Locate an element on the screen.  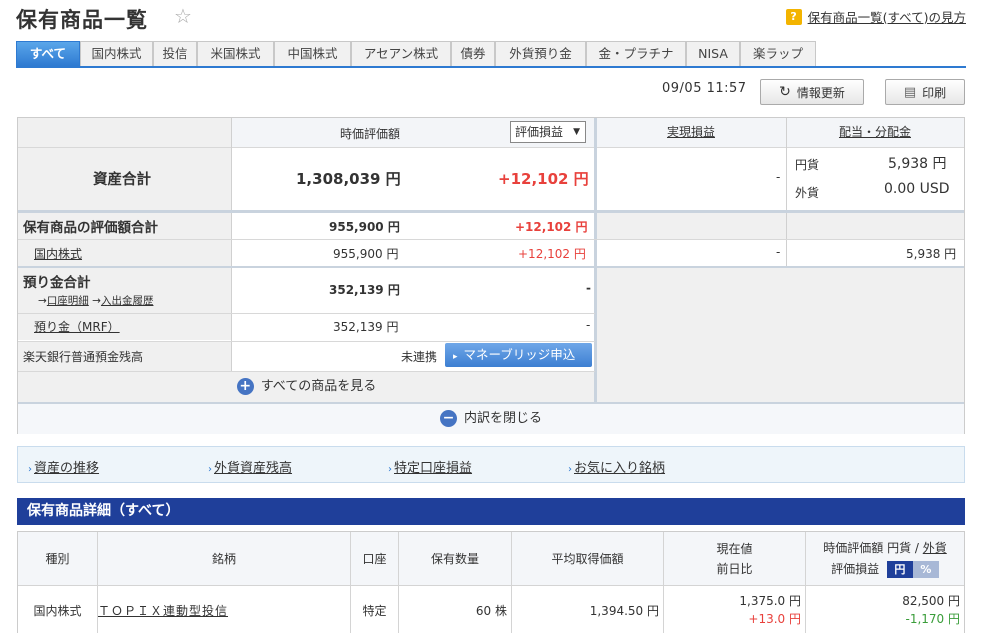
domestic-stocks-link: 国内株式 is located at coordinates (58, 254).